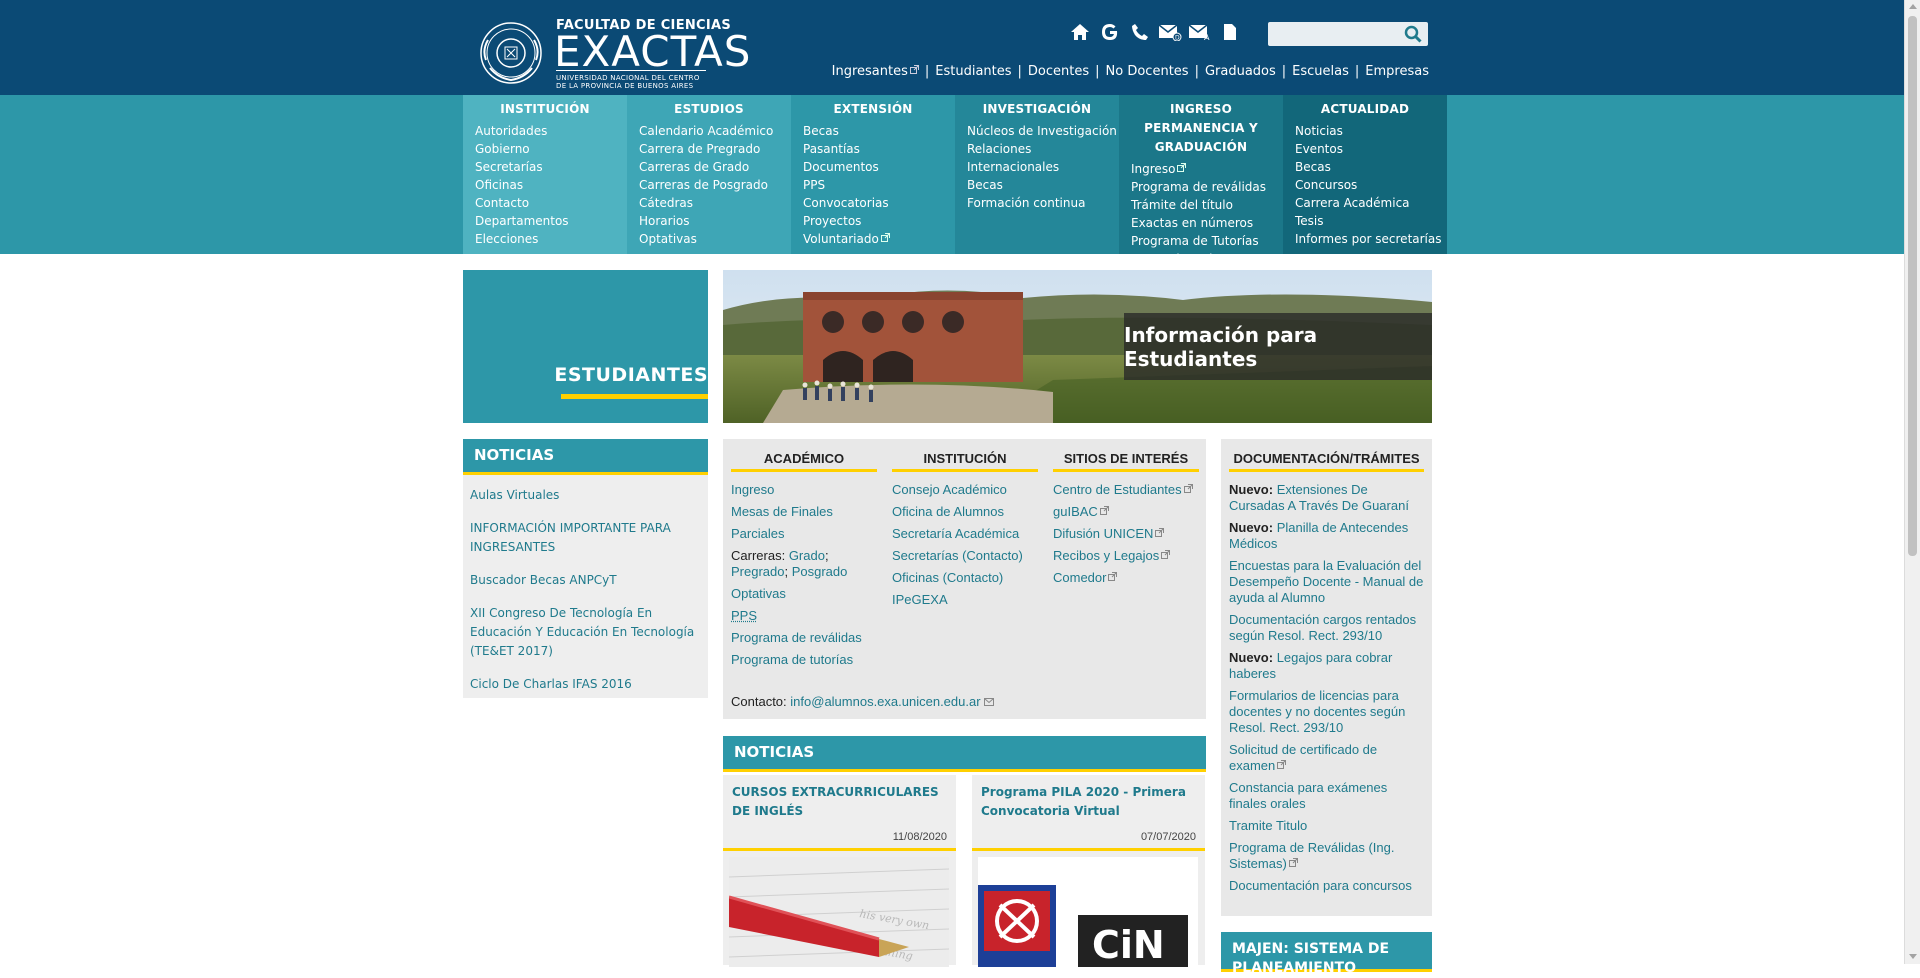 This screenshot has height=978, width=1920. I want to click on document-icon, so click(1230, 32).